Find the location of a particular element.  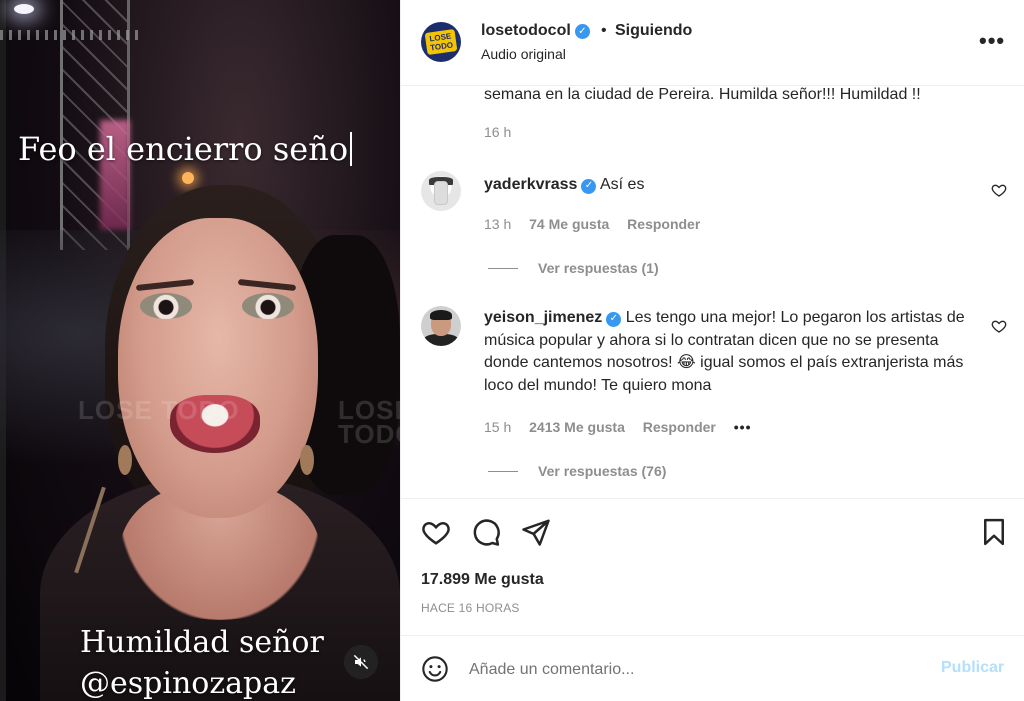

comment-options-button: ••• is located at coordinates (743, 427).